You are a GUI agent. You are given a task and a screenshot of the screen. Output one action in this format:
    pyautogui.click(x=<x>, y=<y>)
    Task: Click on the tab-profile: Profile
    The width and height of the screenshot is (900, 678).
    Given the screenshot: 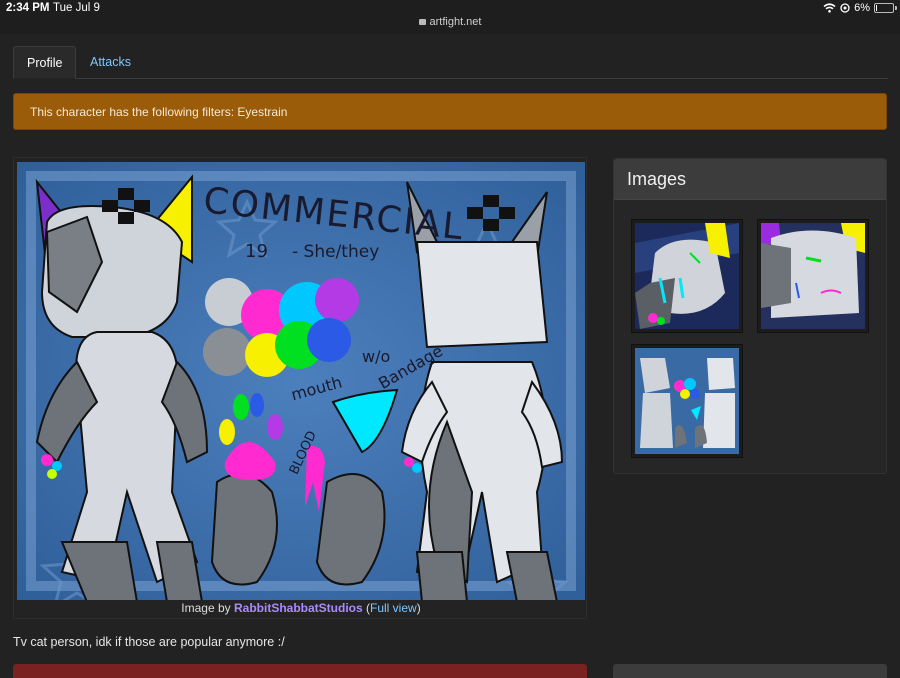 What is the action you would take?
    pyautogui.click(x=45, y=62)
    